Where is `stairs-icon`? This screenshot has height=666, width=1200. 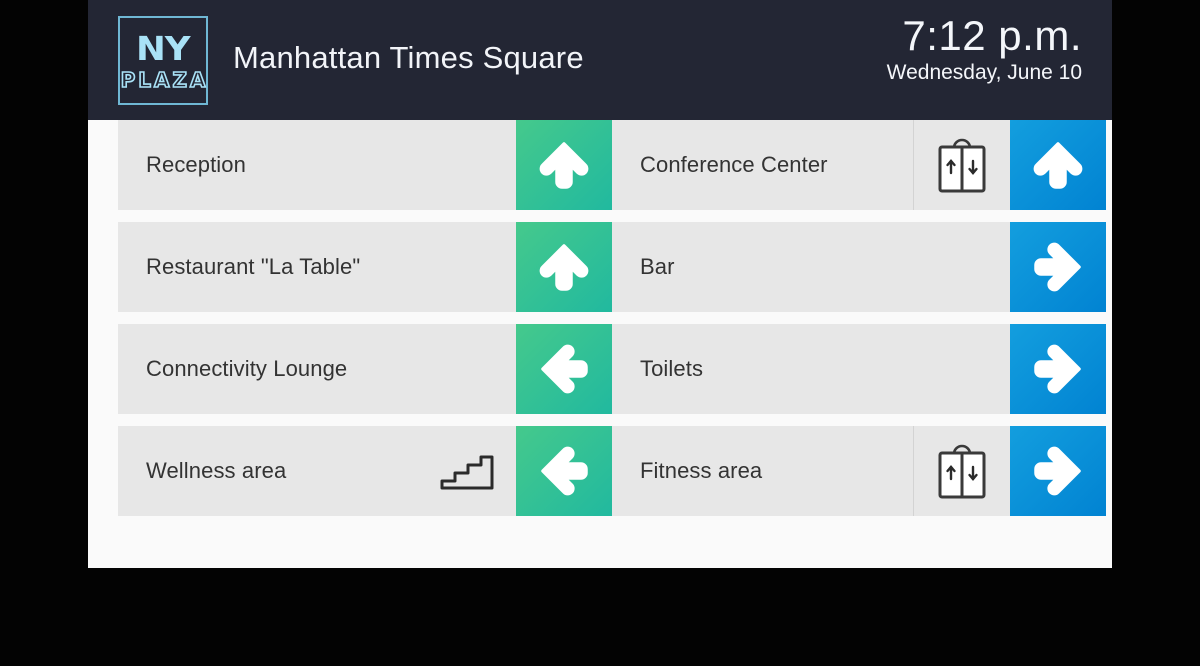
stairs-icon is located at coordinates (468, 471).